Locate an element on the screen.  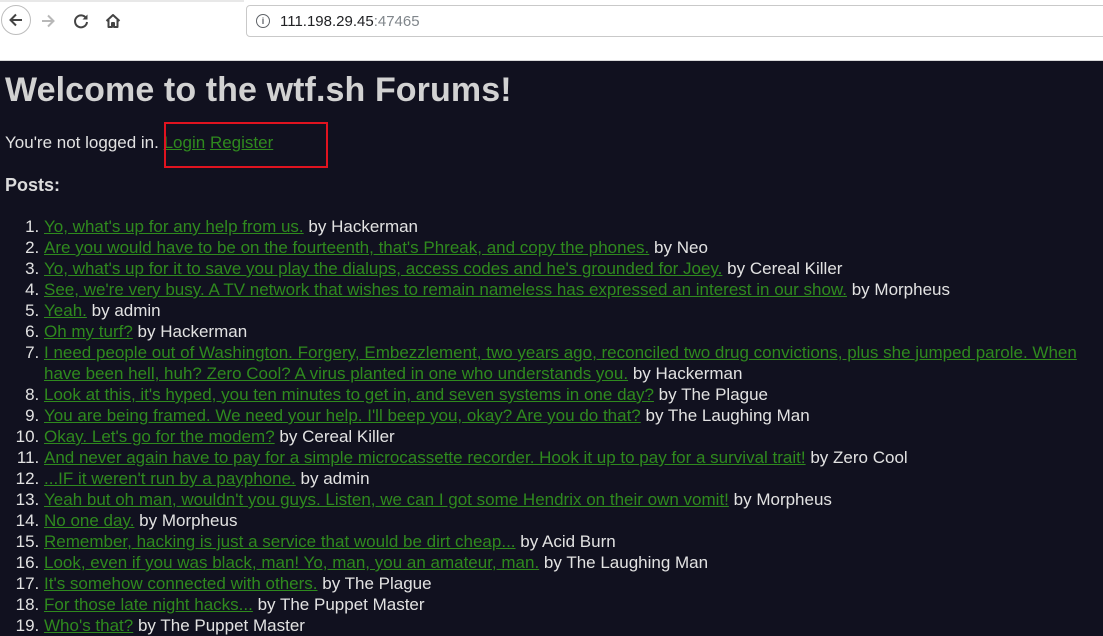
back-button is located at coordinates (16, 20).